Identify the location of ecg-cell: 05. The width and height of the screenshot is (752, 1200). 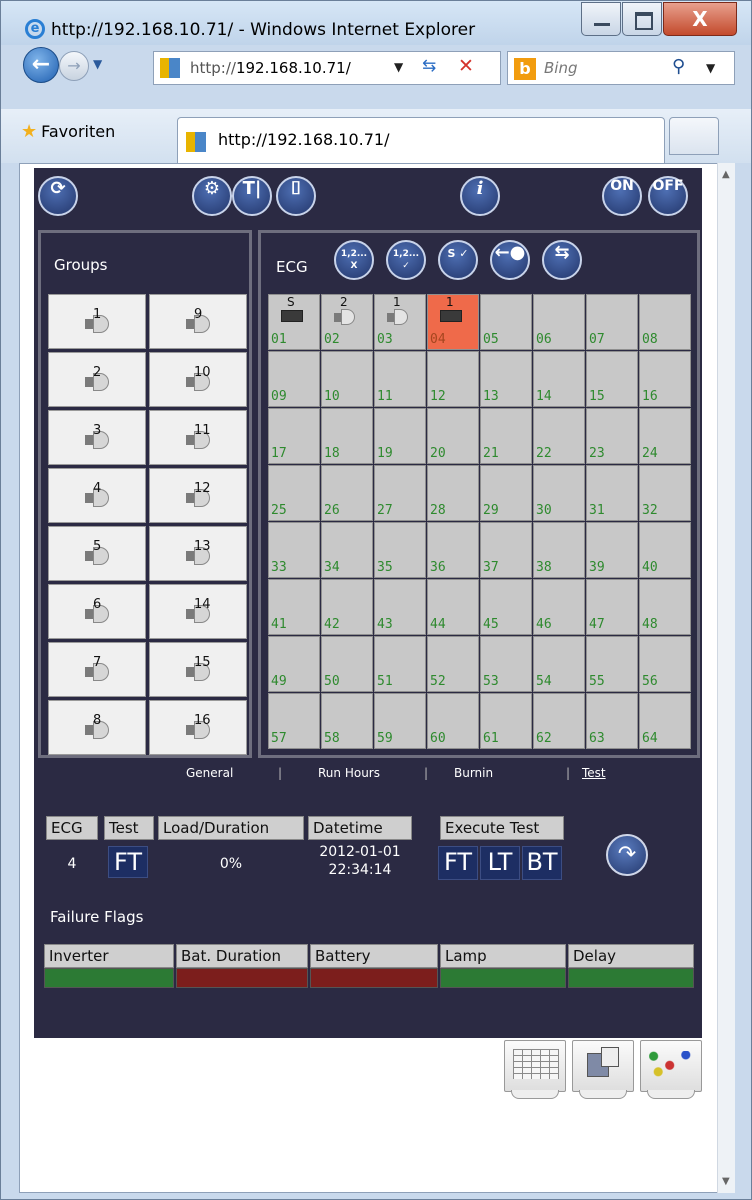
(506, 322).